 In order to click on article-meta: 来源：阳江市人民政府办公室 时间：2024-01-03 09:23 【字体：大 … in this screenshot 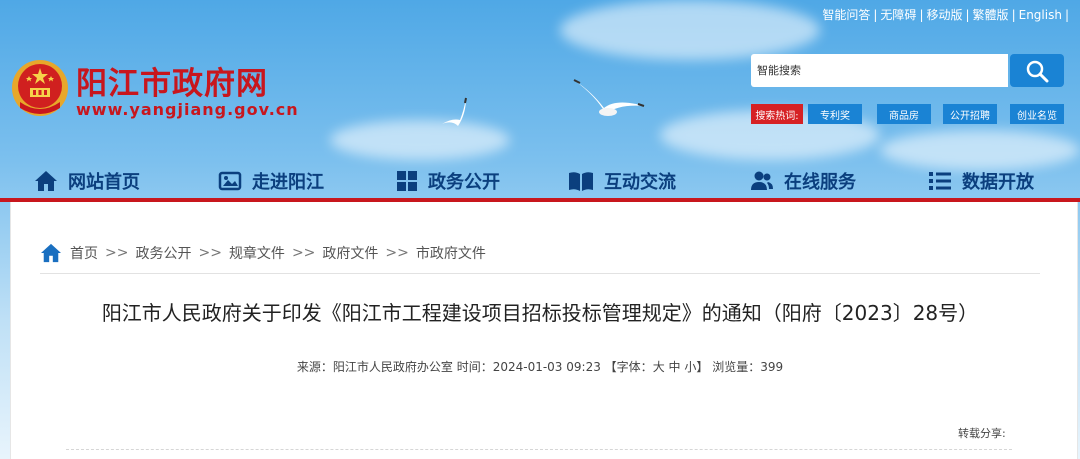, I will do `click(540, 366)`.